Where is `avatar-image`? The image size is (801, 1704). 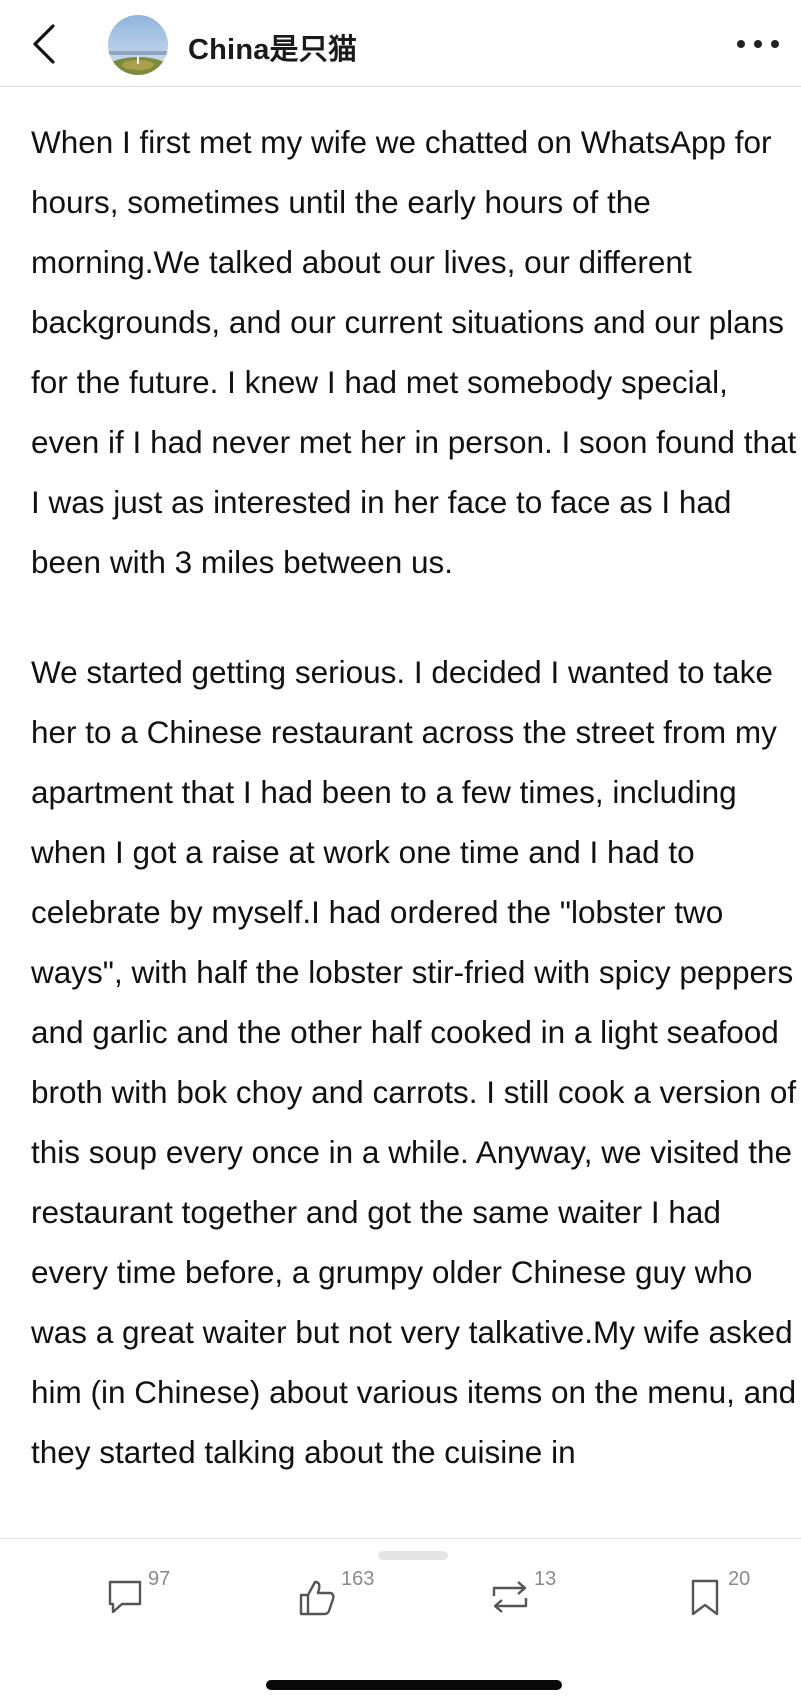
avatar-image is located at coordinates (138, 45).